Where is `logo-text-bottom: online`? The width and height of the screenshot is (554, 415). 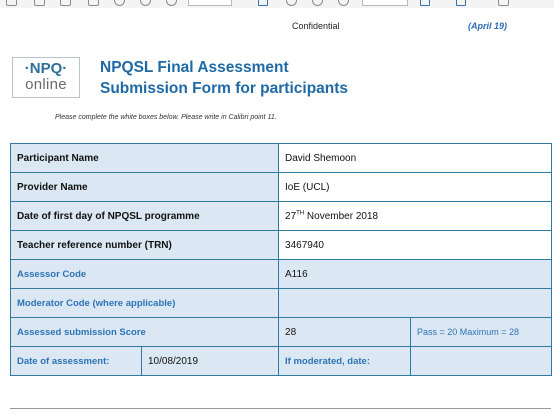
logo-text-bottom: online is located at coordinates (46, 84).